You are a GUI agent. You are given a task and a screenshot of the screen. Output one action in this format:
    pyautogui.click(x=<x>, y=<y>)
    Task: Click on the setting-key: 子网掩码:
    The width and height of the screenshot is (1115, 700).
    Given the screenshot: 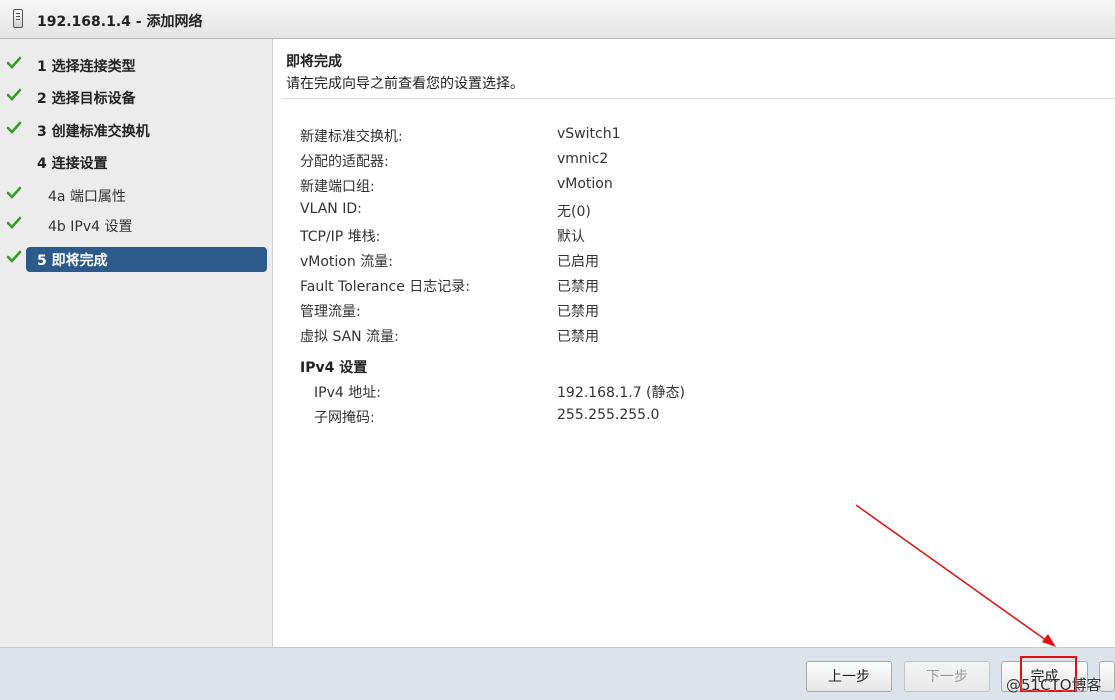 What is the action you would take?
    pyautogui.click(x=344, y=418)
    